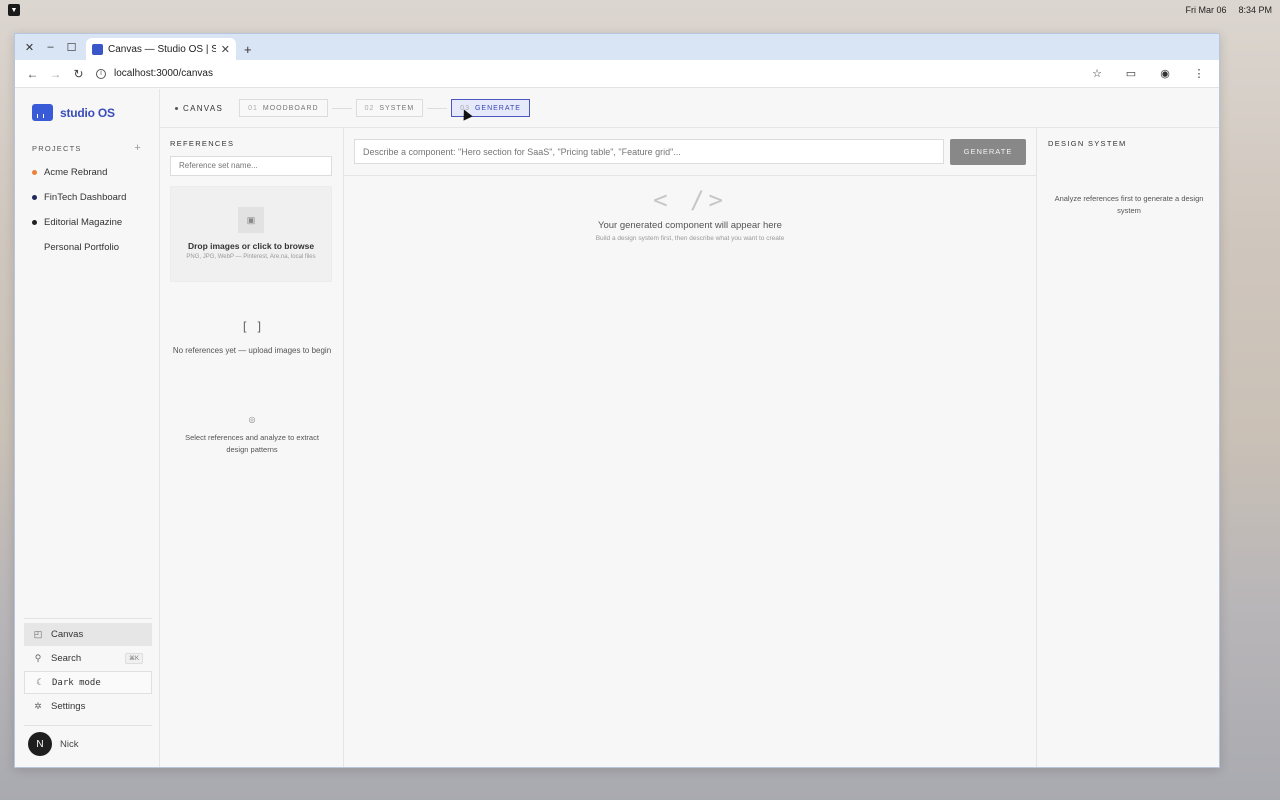 The image size is (1280, 800). I want to click on nav-dark-mode: ☾ Dark mode, so click(88, 682).